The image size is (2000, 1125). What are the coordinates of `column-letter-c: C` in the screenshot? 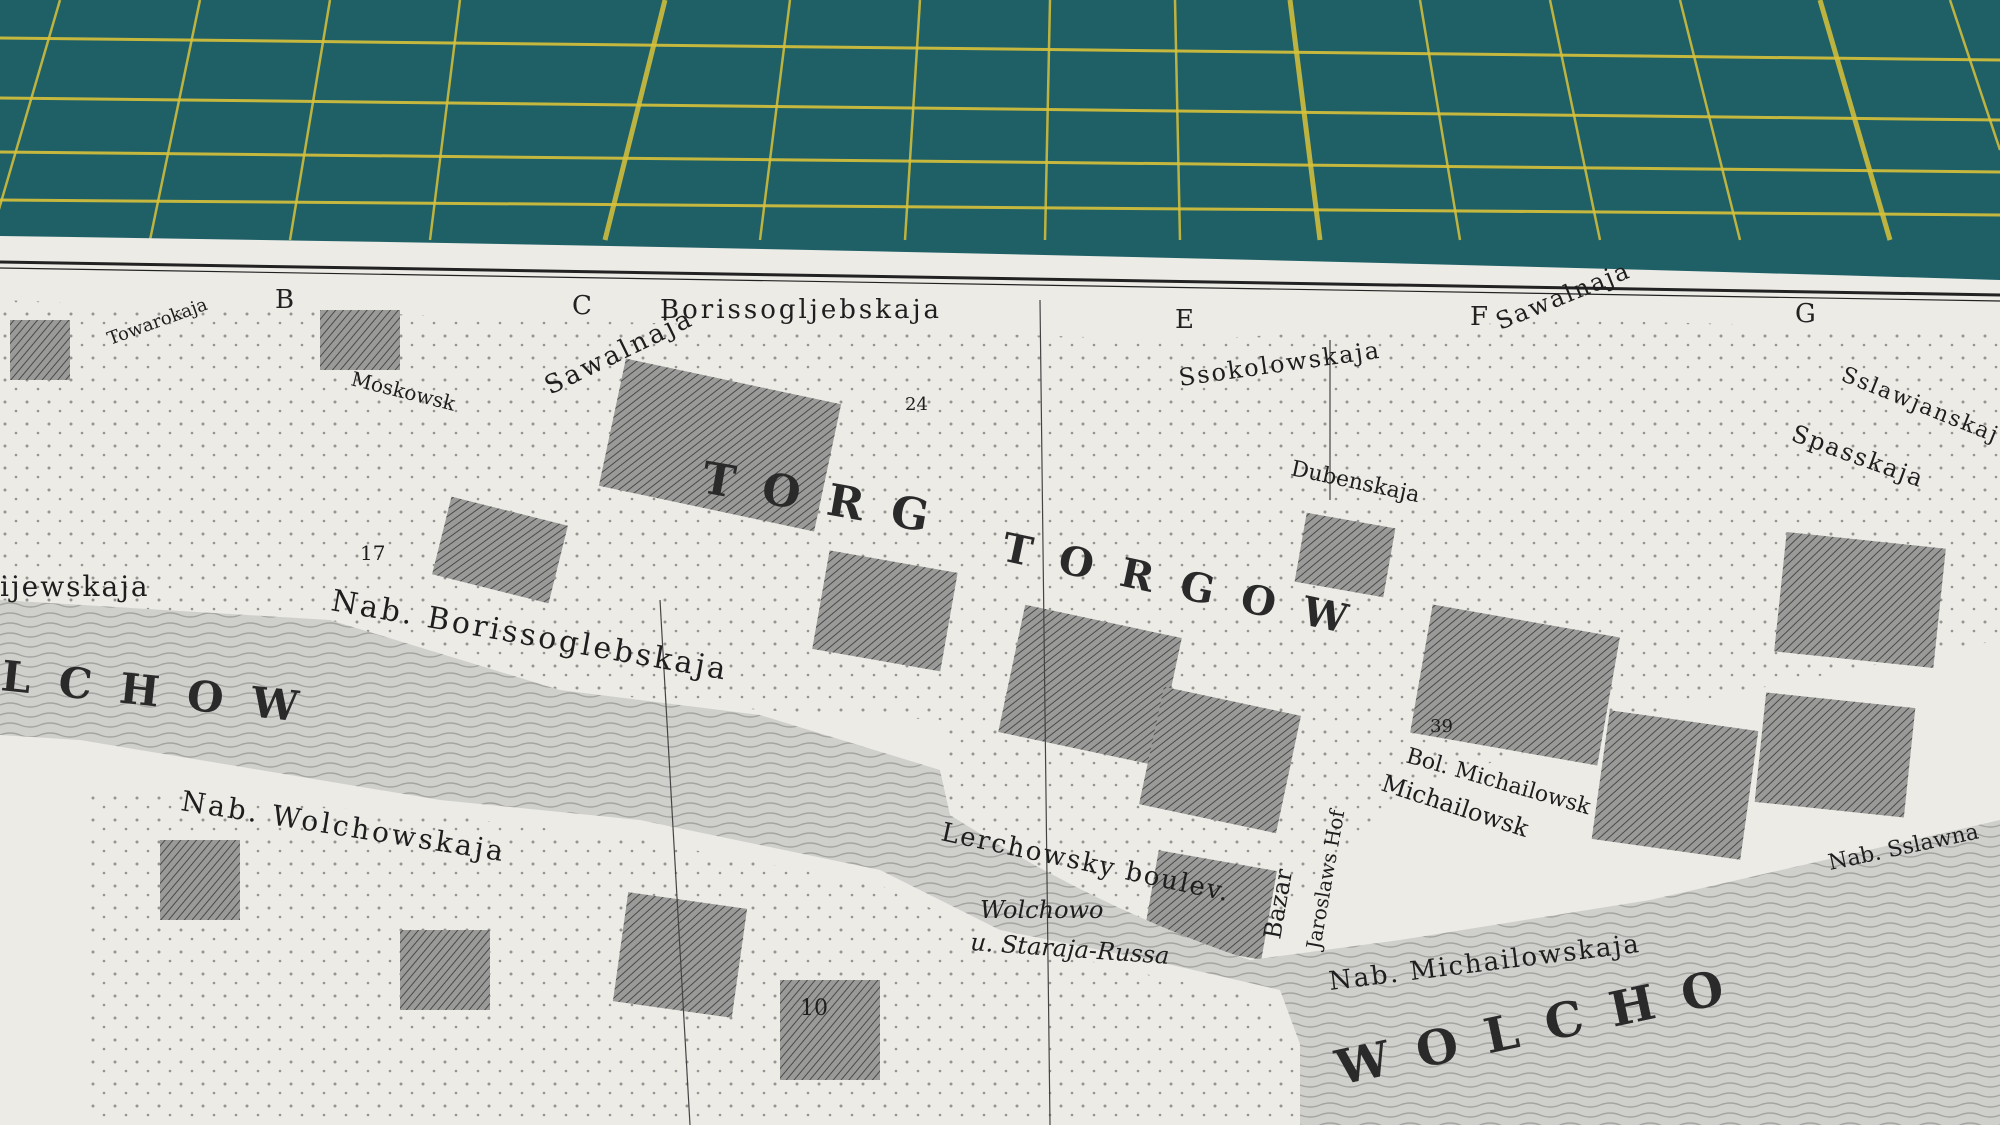 It's located at (582, 306).